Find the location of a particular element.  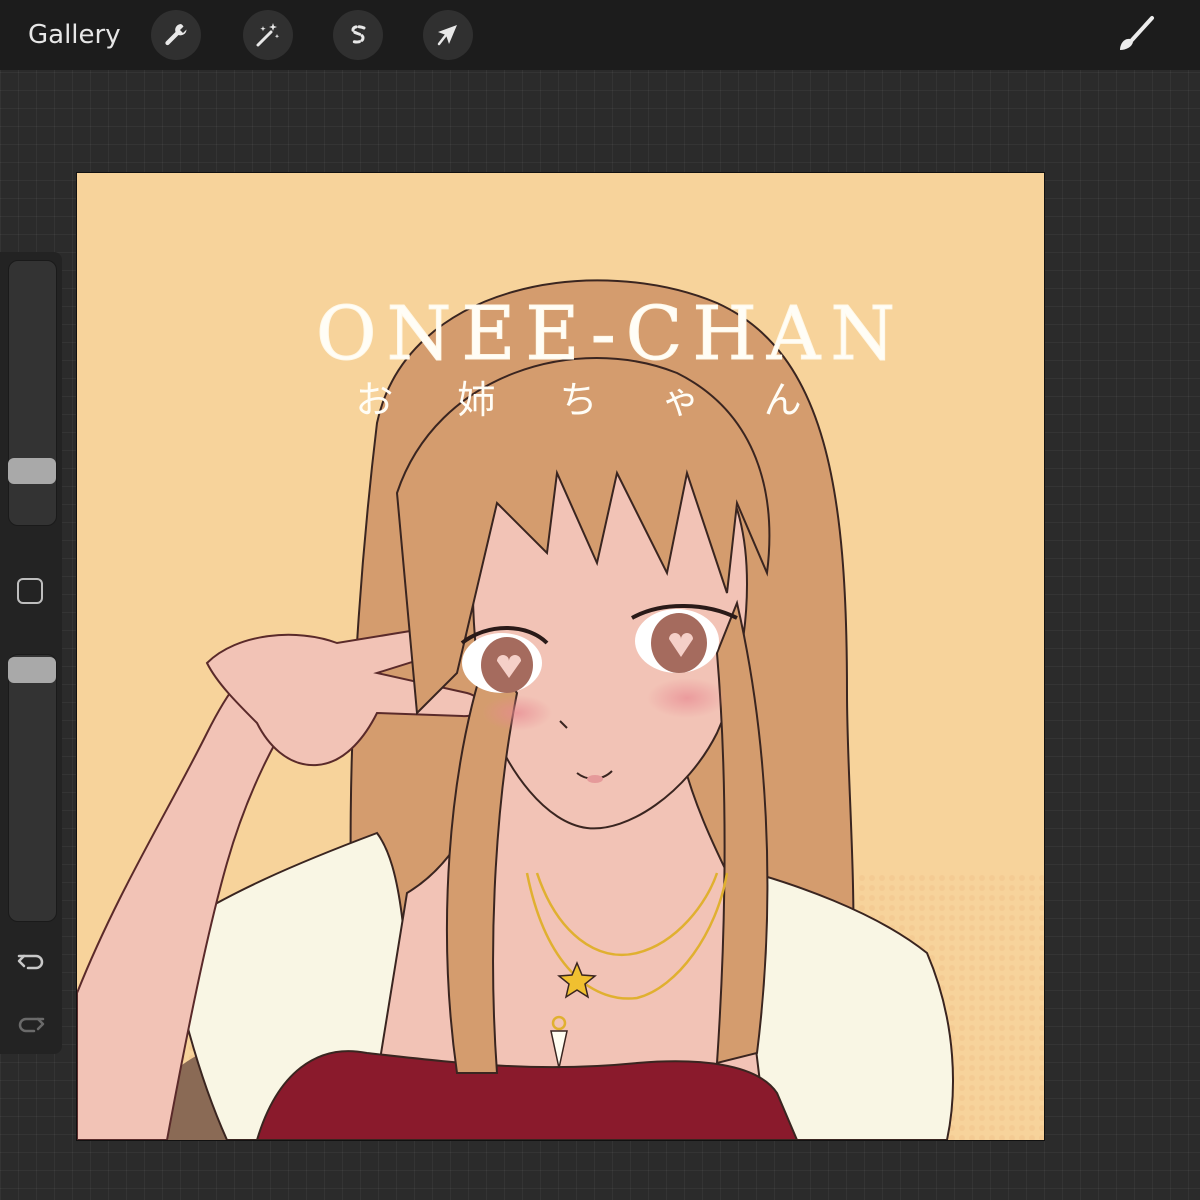

right-blush is located at coordinates (687, 698).